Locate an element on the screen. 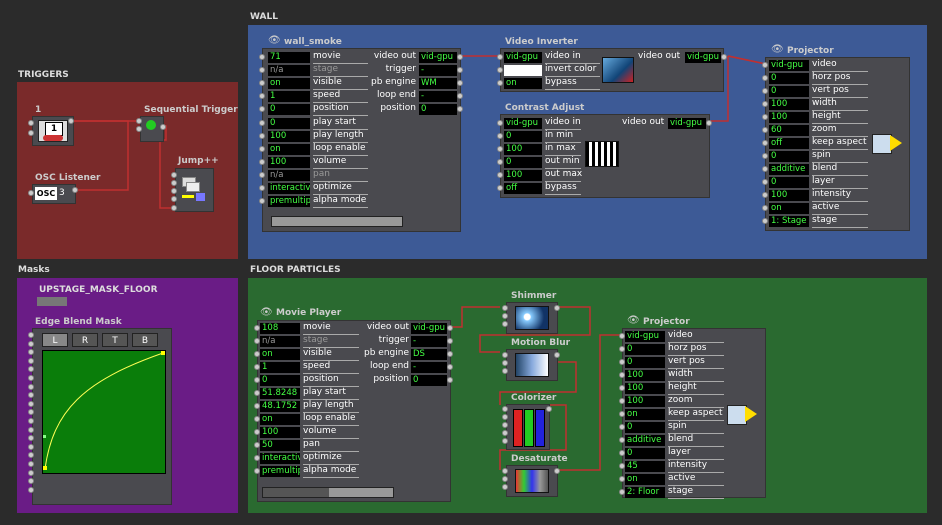  wall-smoke-output-value: WM is located at coordinates (438, 84).